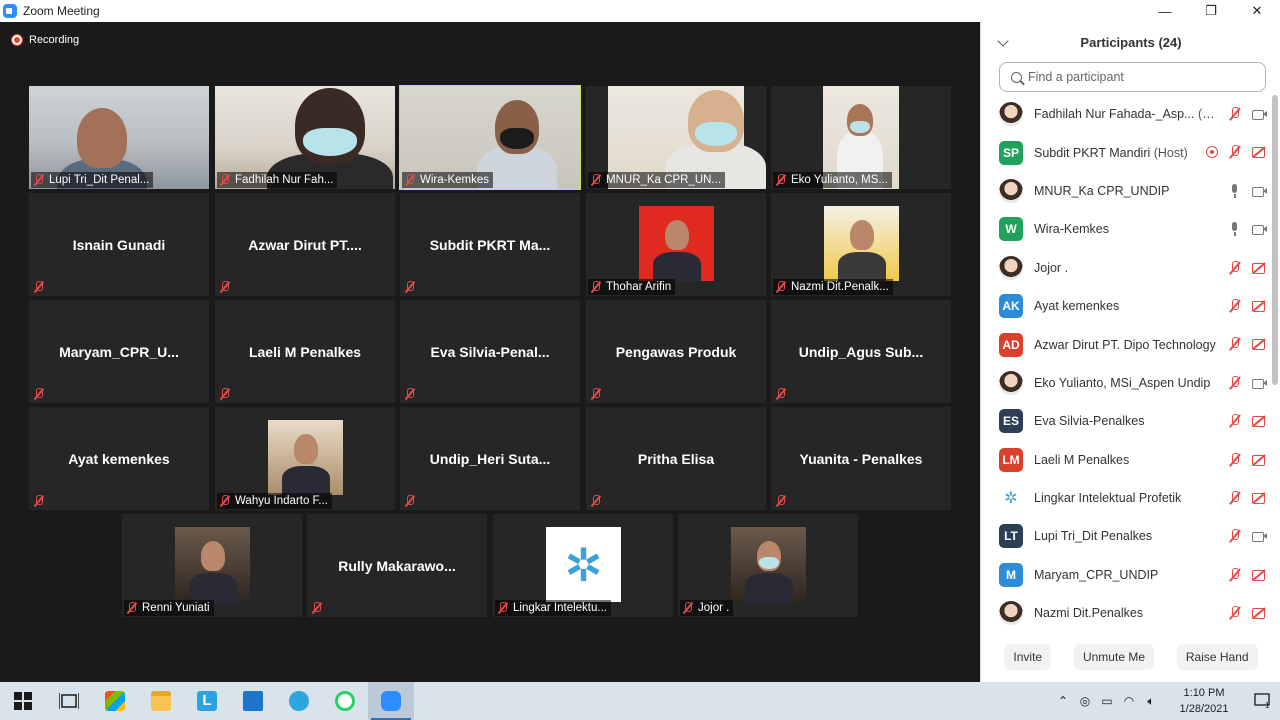 The height and width of the screenshot is (720, 1280). What do you see at coordinates (640, 701) in the screenshot?
I see `windows-taskbar: L ⌃ ◎ ▭ ◠ 🔈︎ 1:10 PM 1/28/2021 1` at bounding box center [640, 701].